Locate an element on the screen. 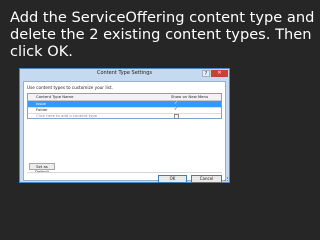 The width and height of the screenshot is (320, 240). resize-grip-icon is located at coordinates (226, 179).